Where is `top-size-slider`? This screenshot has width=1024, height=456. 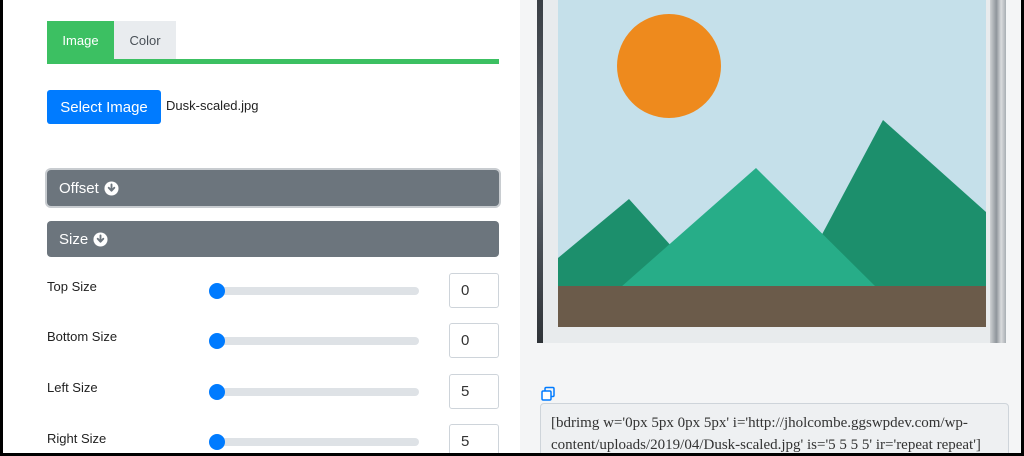 top-size-slider is located at coordinates (314, 291).